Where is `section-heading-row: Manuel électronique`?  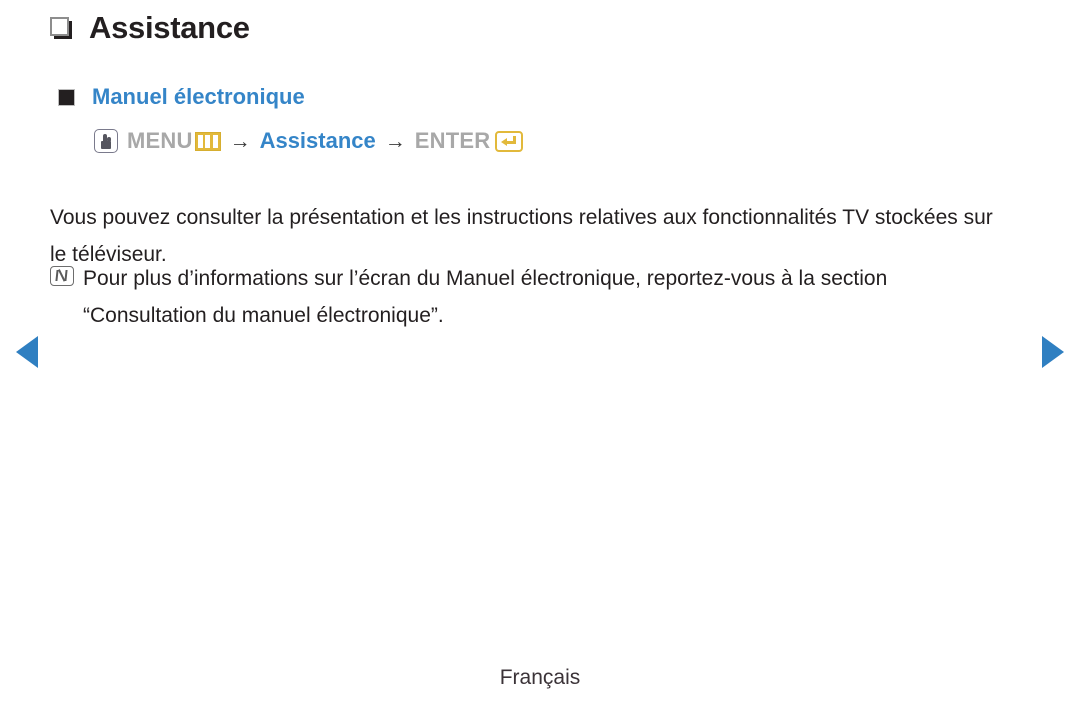 section-heading-row: Manuel électronique is located at coordinates (181, 97).